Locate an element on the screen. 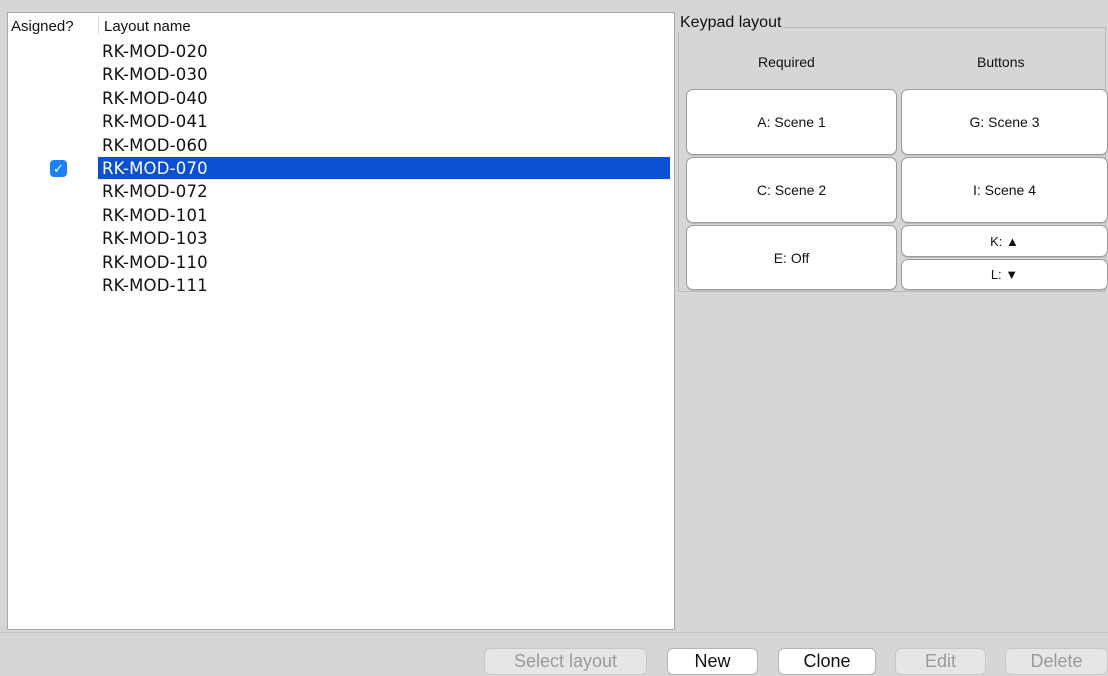 This screenshot has height=676, width=1108. keypad-button-k: K: ▲ is located at coordinates (1004, 241).